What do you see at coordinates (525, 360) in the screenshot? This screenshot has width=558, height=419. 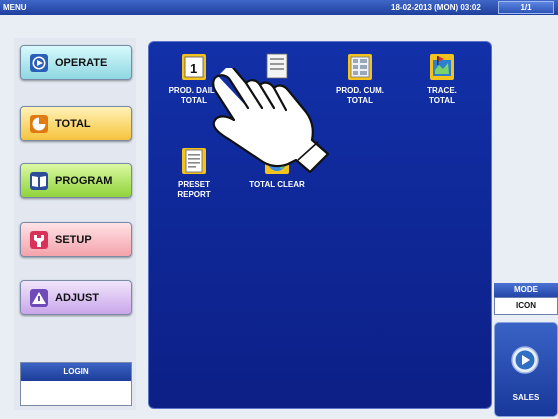 I see `play-circle-icon` at bounding box center [525, 360].